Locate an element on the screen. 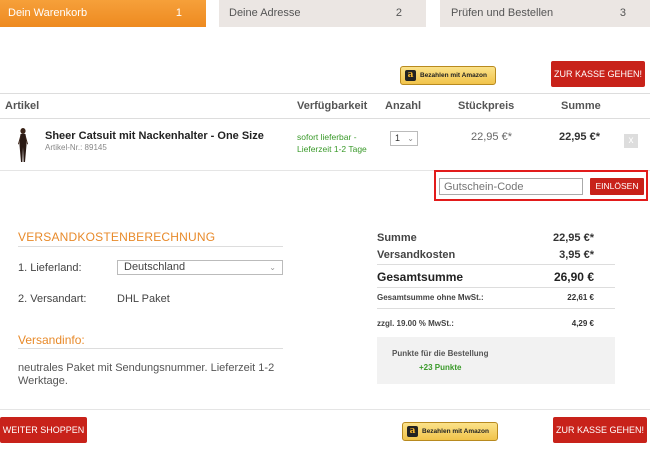 The height and width of the screenshot is (457, 650). step-review: Prüfen und Bestellen 3 is located at coordinates (545, 13).